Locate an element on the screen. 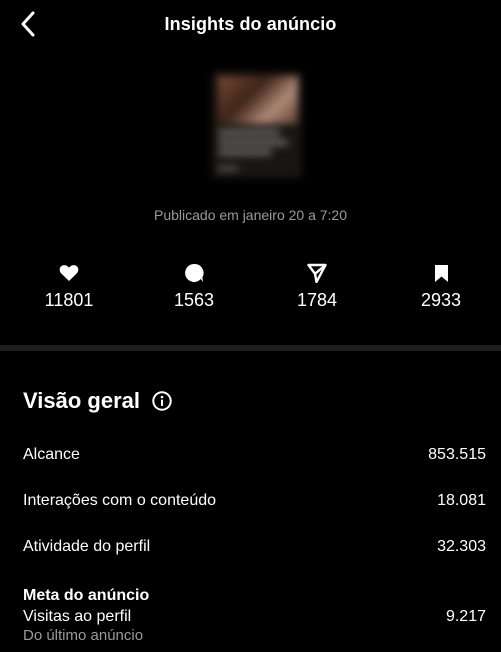 This screenshot has height=652, width=501. metric-label: Atividade do perfil is located at coordinates (87, 546).